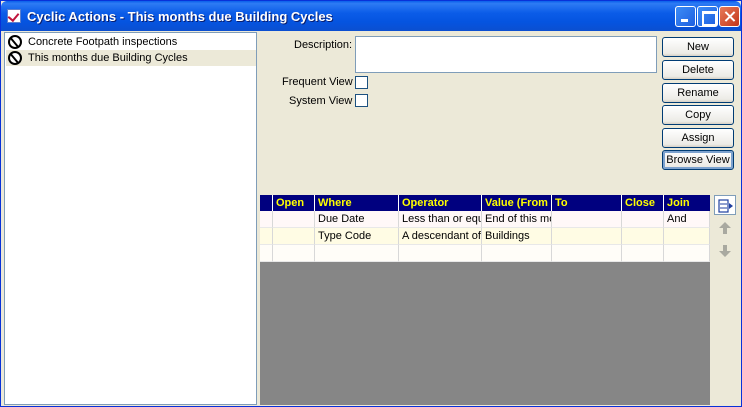 The image size is (742, 407). Describe the element at coordinates (266, 203) in the screenshot. I see `row-selector-header` at that location.